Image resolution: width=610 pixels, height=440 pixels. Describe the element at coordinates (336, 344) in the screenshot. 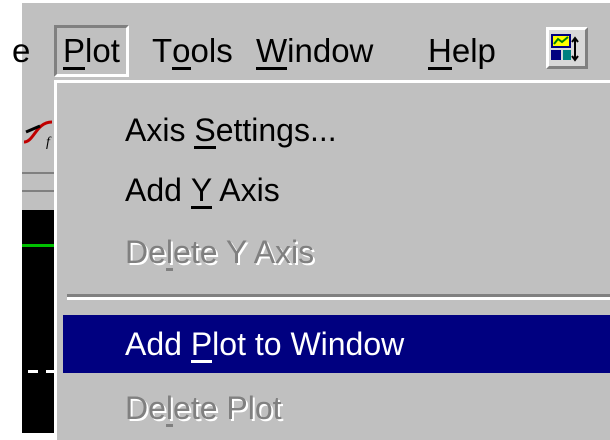

I see `menu-item-add-plot-to-window: Add Plot to Window` at that location.